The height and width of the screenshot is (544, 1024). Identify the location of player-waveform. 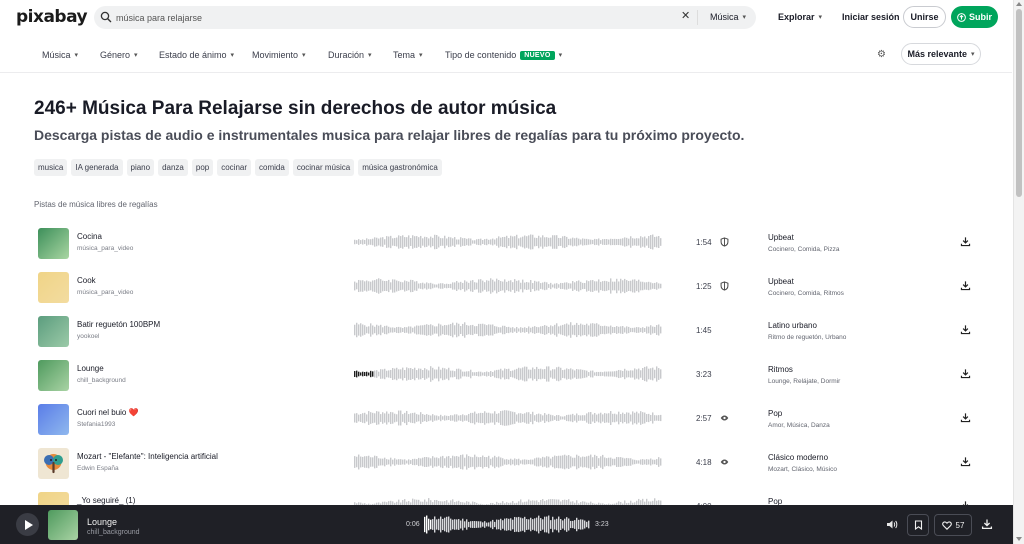
(507, 524).